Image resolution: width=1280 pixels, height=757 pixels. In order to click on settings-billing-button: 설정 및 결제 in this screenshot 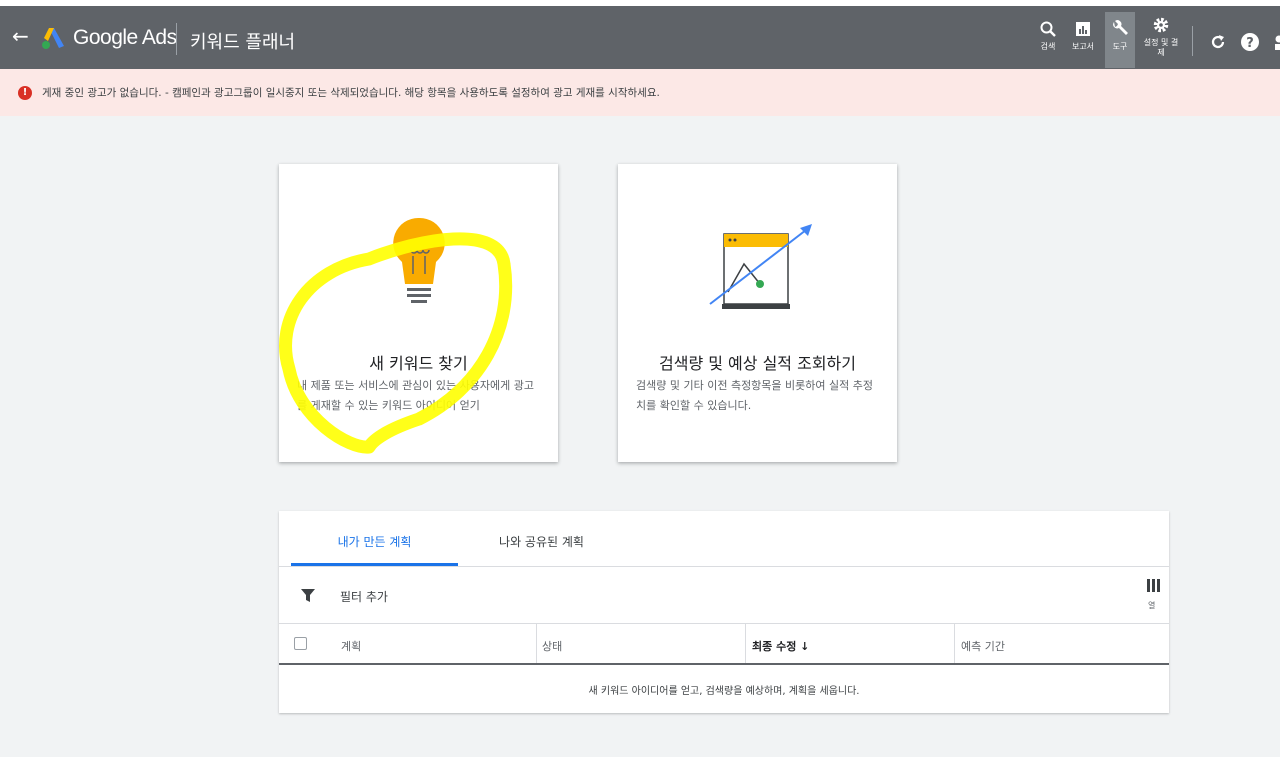, I will do `click(1161, 40)`.